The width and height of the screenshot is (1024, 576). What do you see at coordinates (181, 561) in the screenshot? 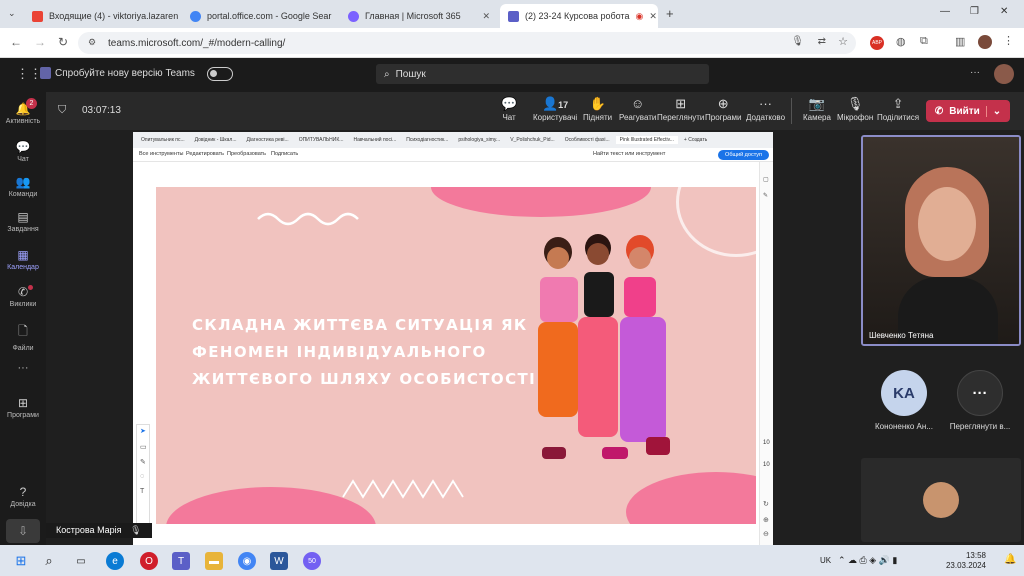
I see `teams-taskbar-icon: T` at bounding box center [181, 561].